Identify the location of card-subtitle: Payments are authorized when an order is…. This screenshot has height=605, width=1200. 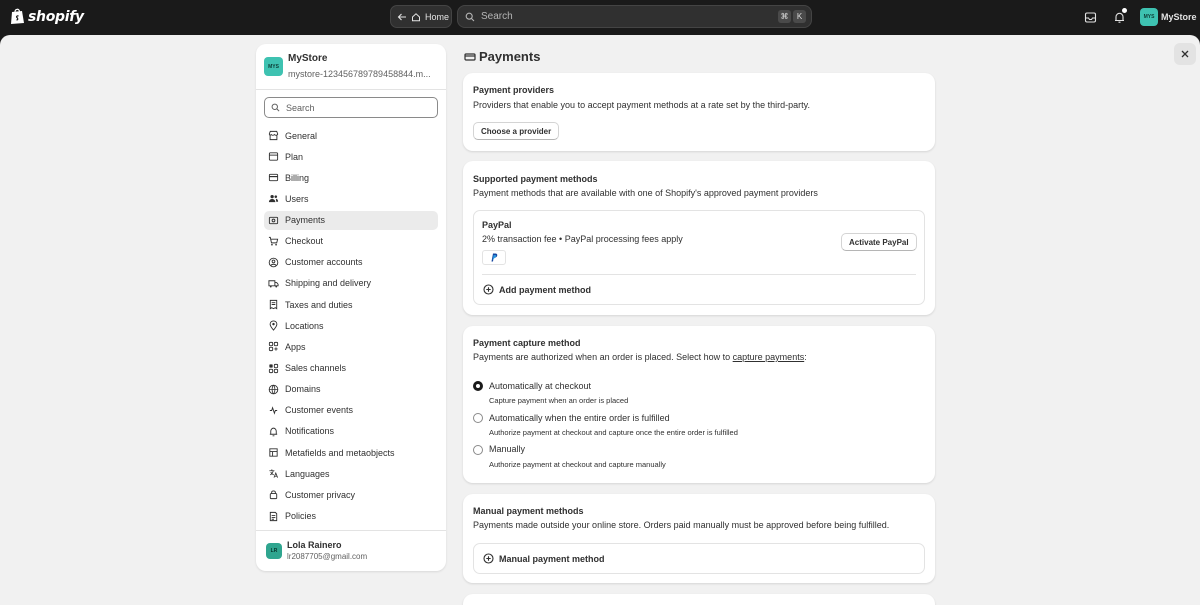
(640, 357).